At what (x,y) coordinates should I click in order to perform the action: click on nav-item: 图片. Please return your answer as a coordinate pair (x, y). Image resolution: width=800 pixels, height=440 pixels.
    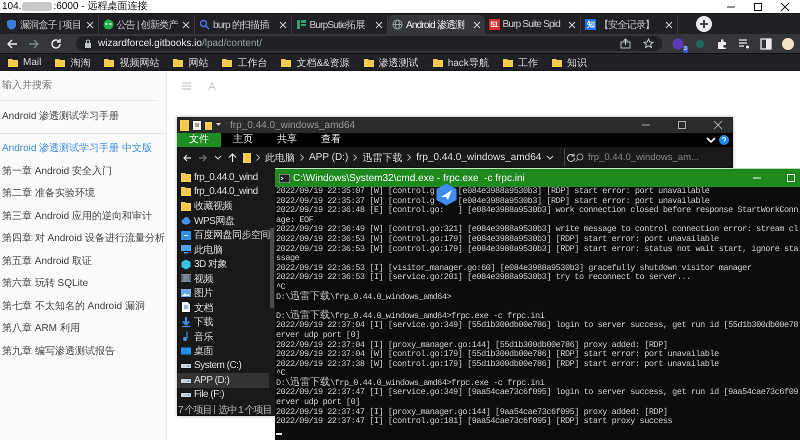
    Looking at the image, I should click on (223, 293).